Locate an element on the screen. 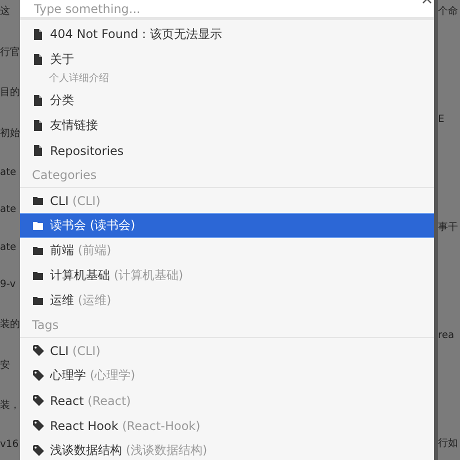 The image size is (460, 460). result-item: 404 Not Found：该页无法显示 is located at coordinates (227, 34).